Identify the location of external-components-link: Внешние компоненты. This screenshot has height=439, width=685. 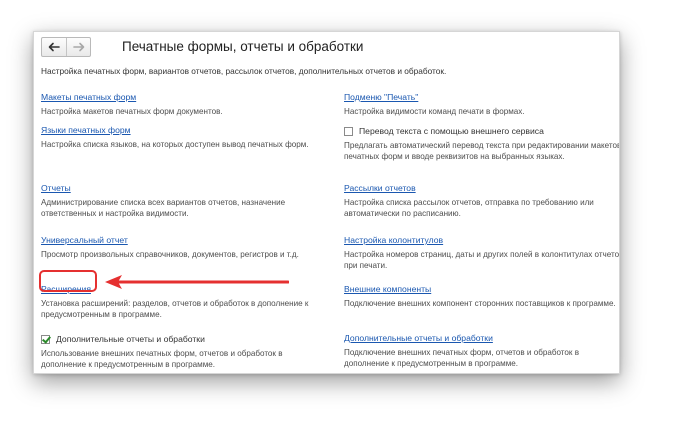
(481, 289).